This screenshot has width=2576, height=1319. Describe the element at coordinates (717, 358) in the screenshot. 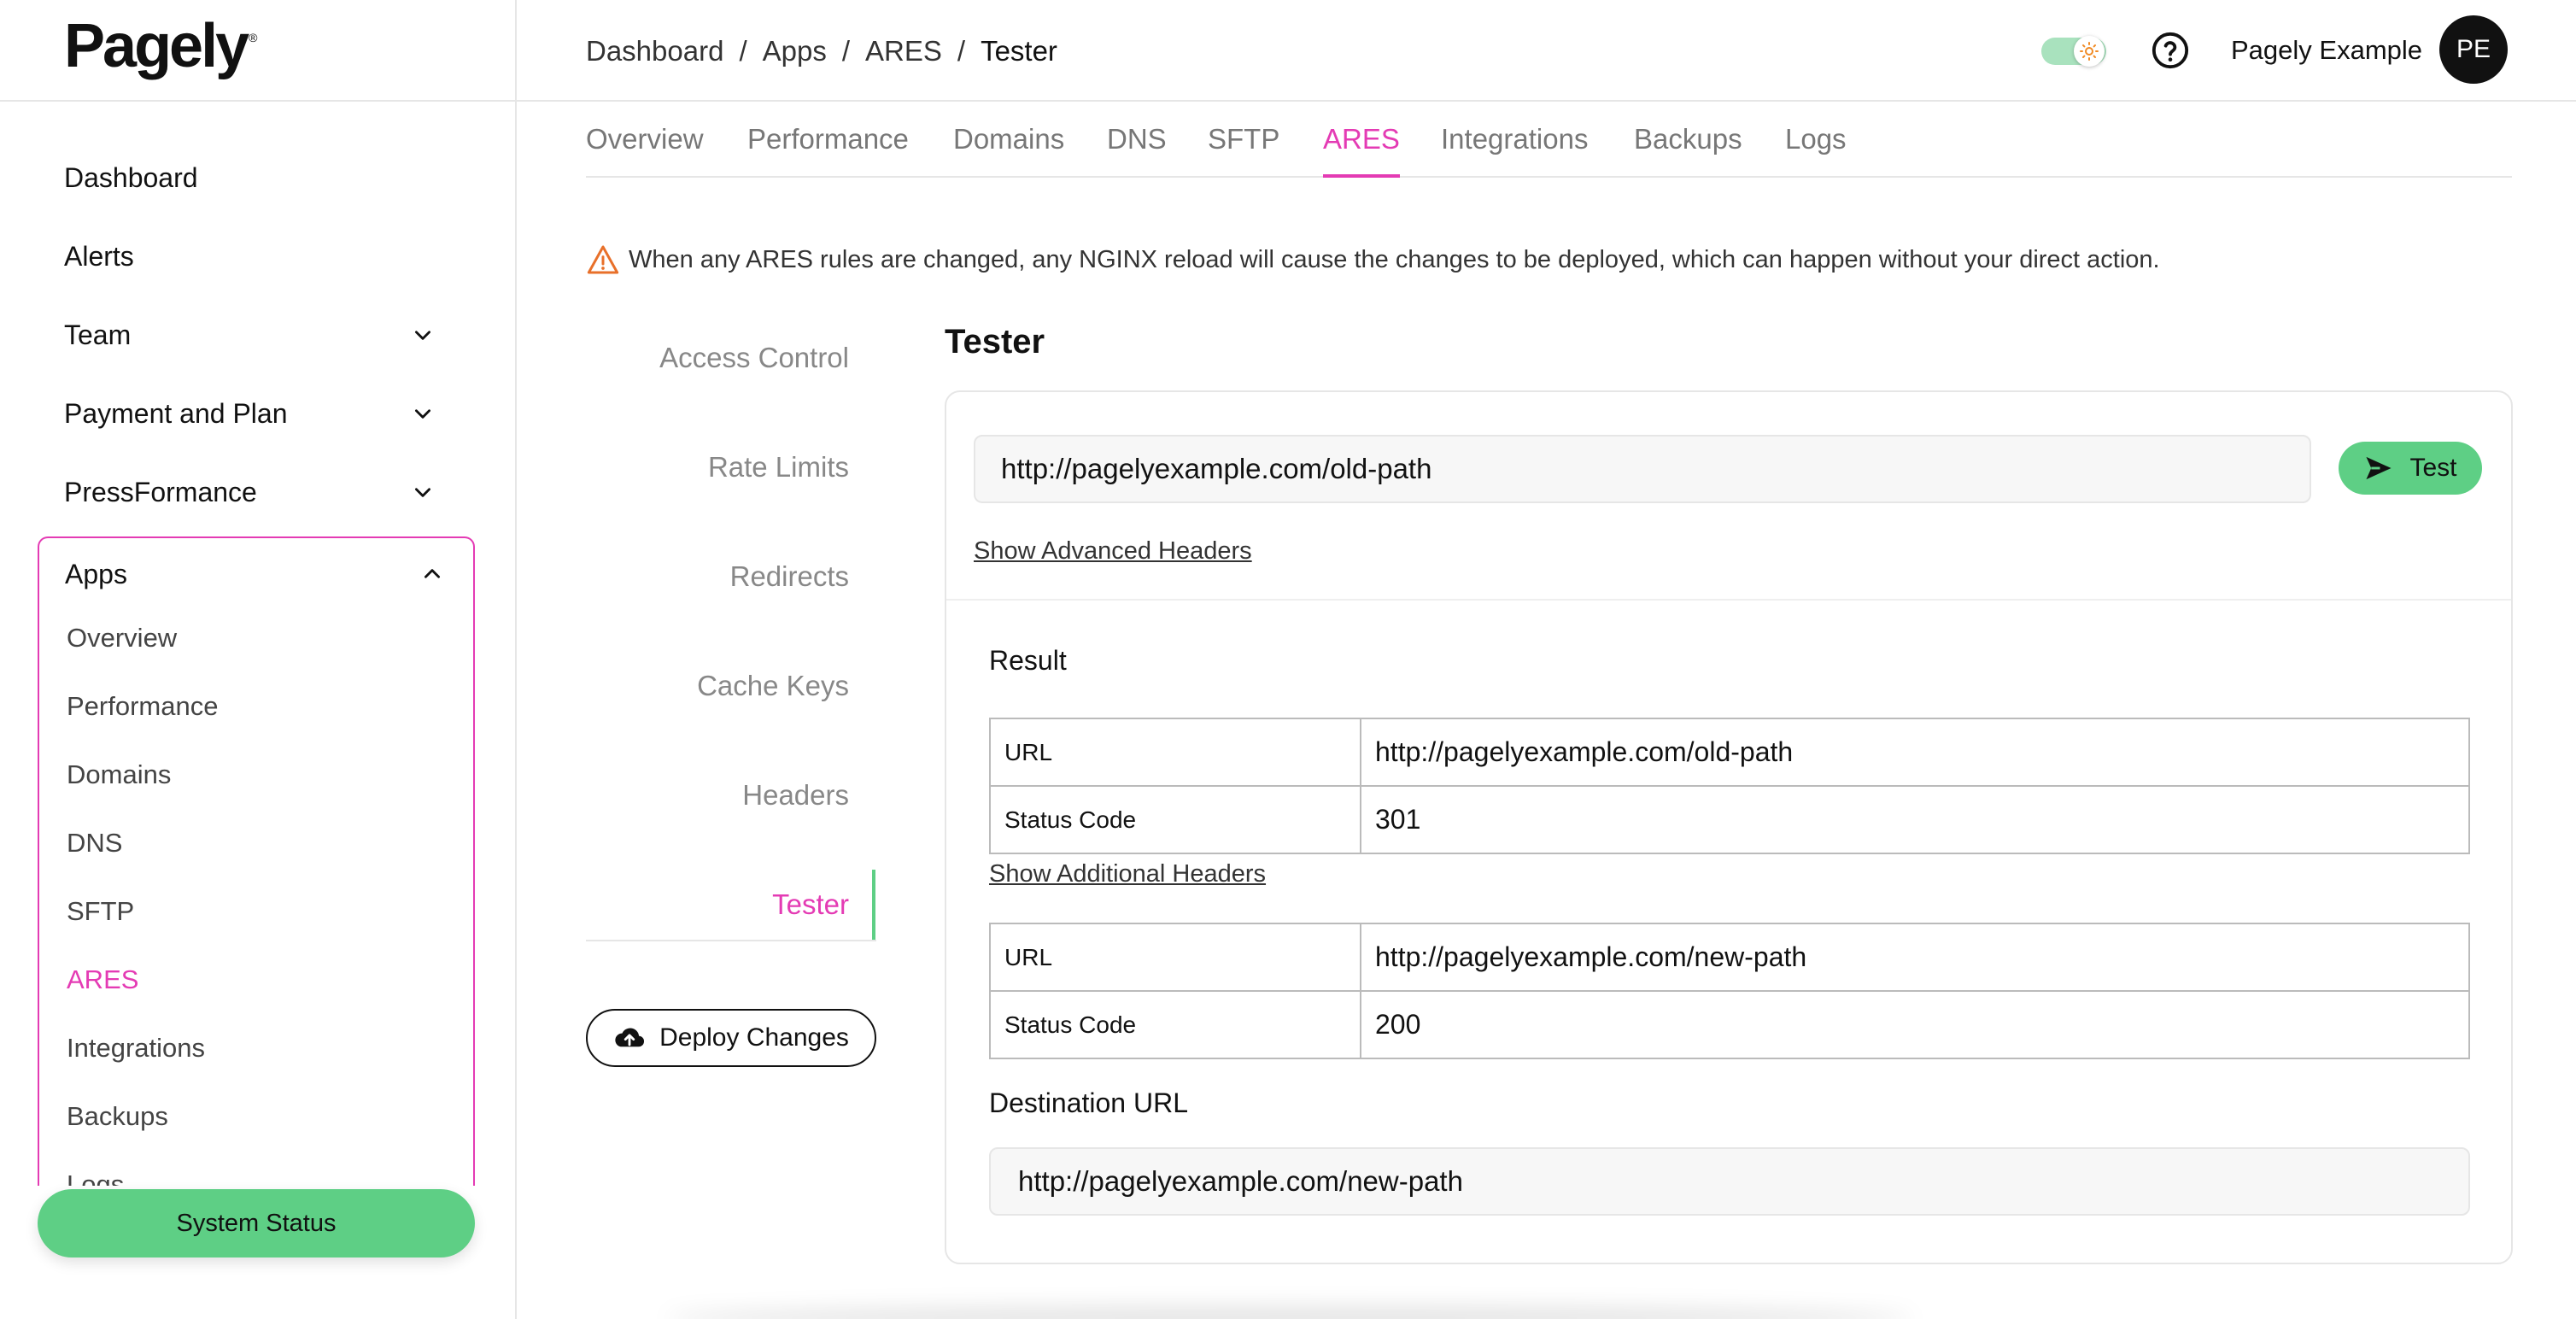

I see `ares-nav-access-control: Access Control` at that location.